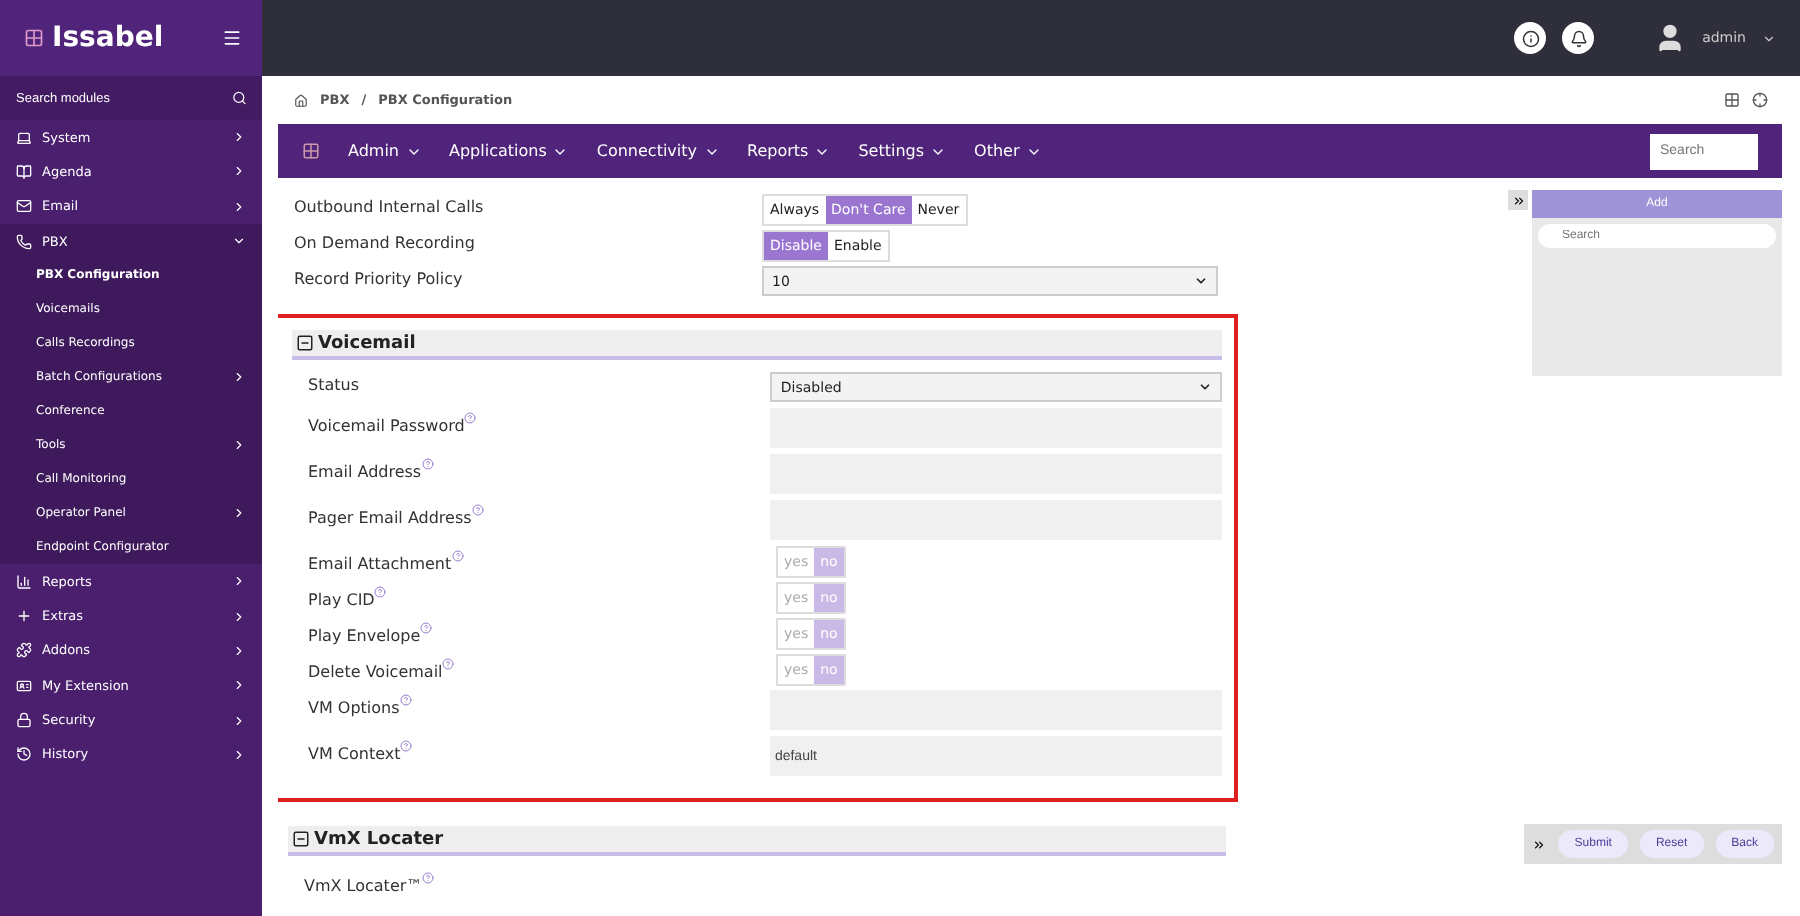  What do you see at coordinates (24, 581) in the screenshot?
I see `bar-chart-icon` at bounding box center [24, 581].